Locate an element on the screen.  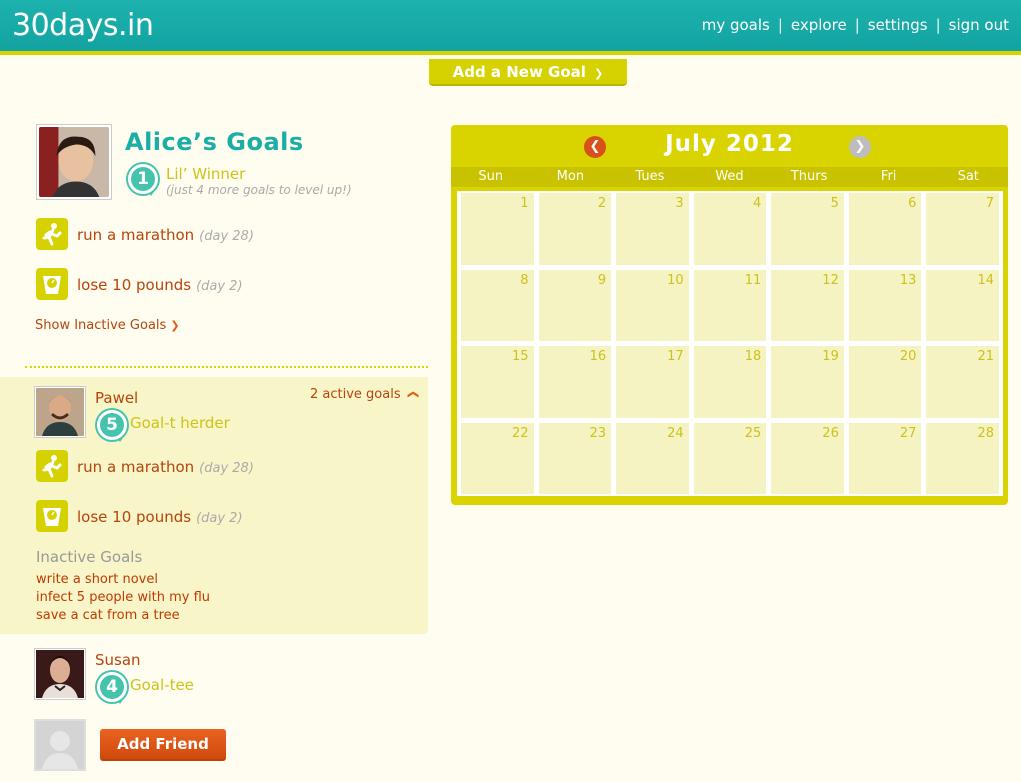
inactive-goal-item: save a cat from a tree is located at coordinates (108, 615).